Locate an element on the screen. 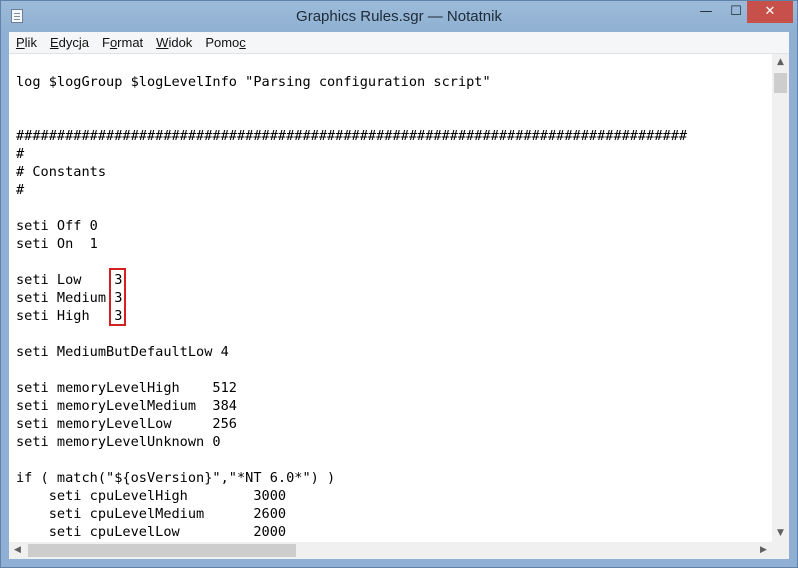 The height and width of the screenshot is (568, 798). text-line: seti cpuLevelHigh 3000 is located at coordinates (151, 496).